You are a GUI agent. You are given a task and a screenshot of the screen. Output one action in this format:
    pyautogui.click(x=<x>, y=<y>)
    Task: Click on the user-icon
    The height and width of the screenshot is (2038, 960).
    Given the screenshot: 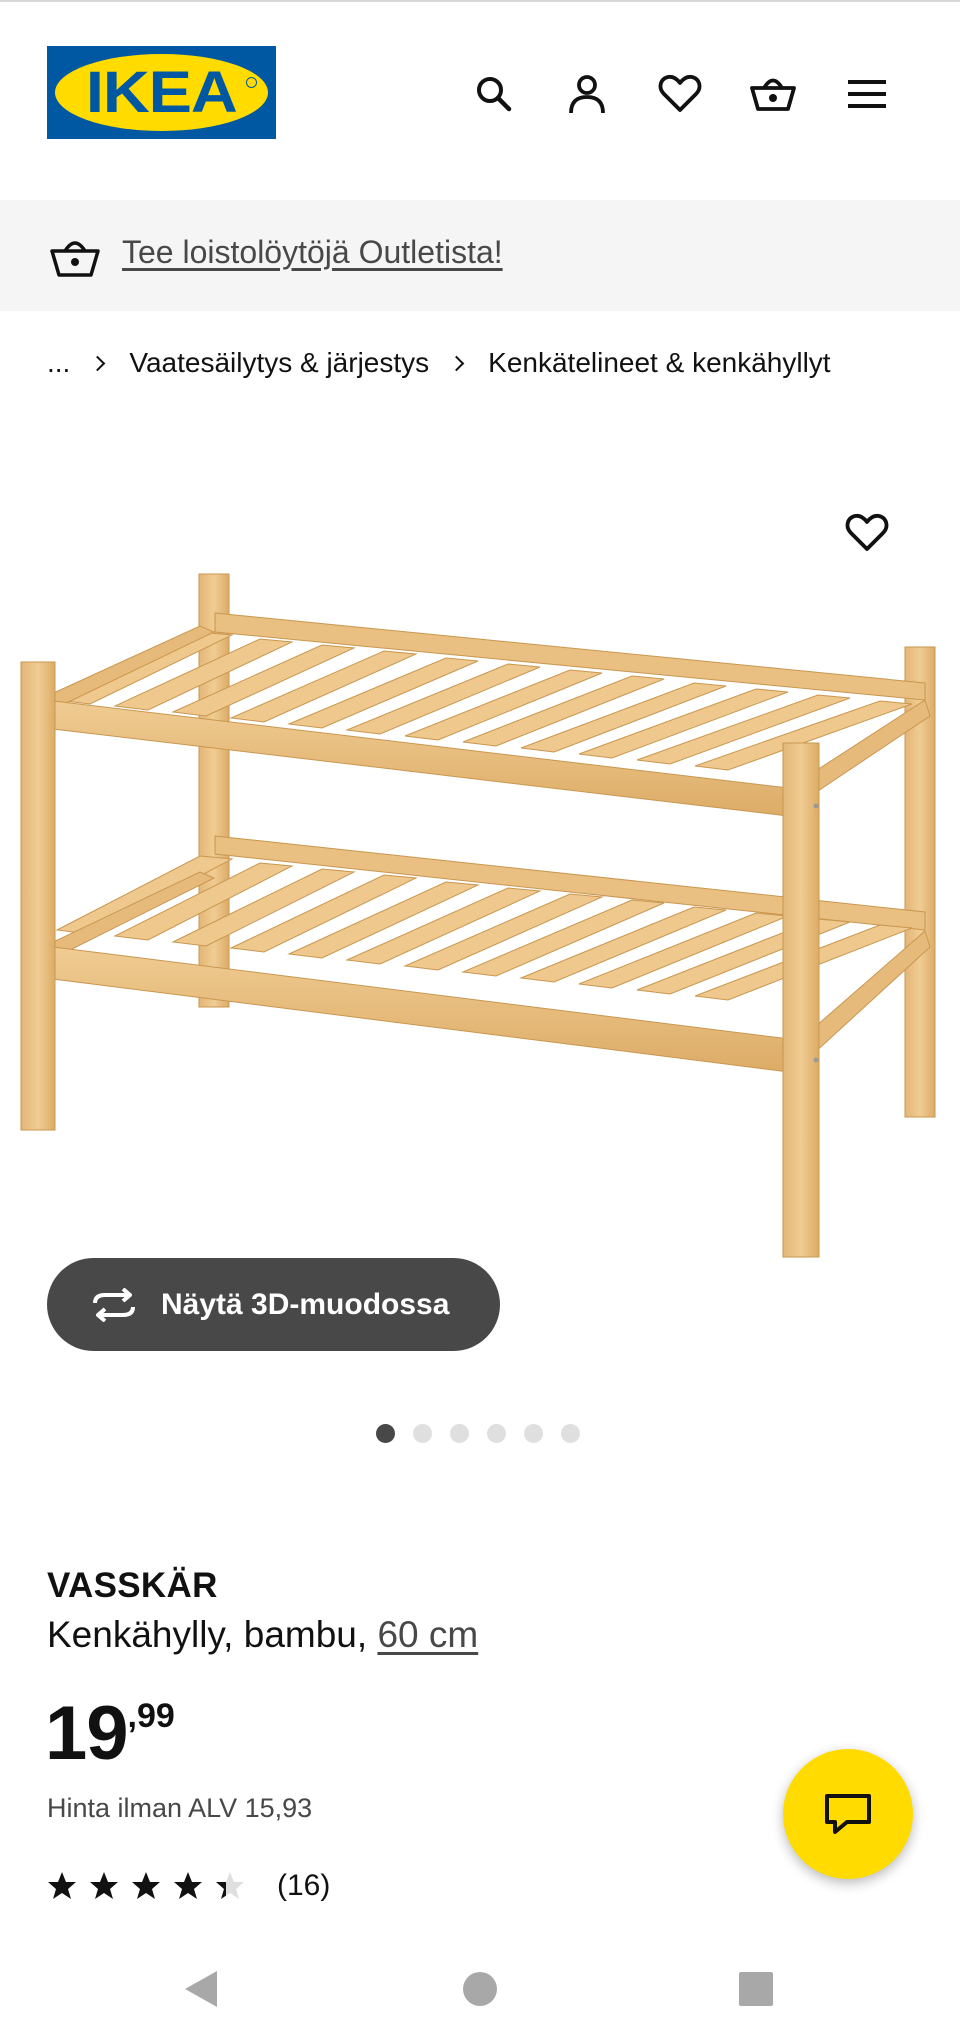 What is the action you would take?
    pyautogui.click(x=587, y=94)
    